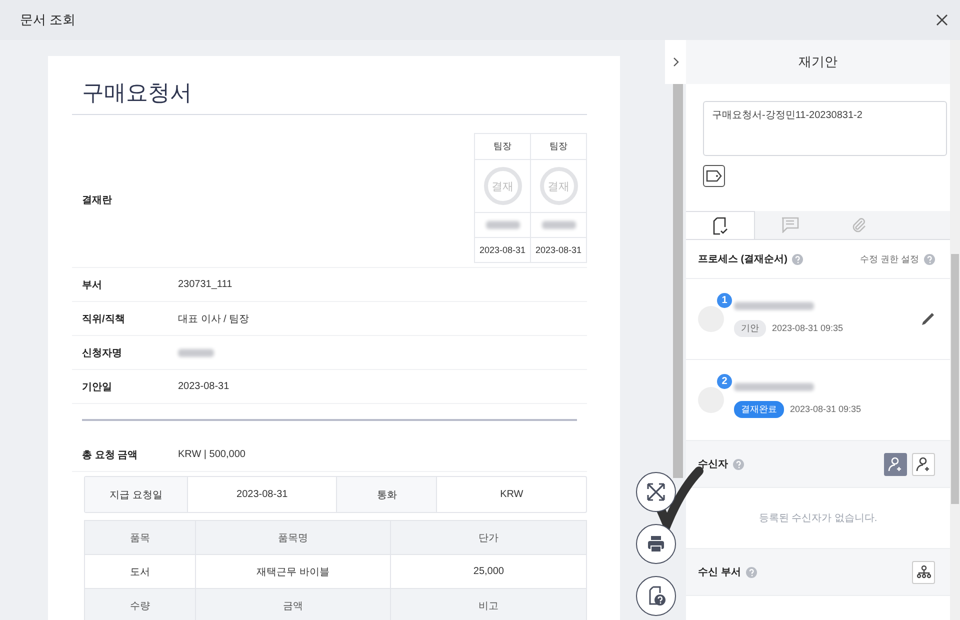 The height and width of the screenshot is (620, 960). Describe the element at coordinates (488, 604) in the screenshot. I see `table-cell: 비고` at that location.